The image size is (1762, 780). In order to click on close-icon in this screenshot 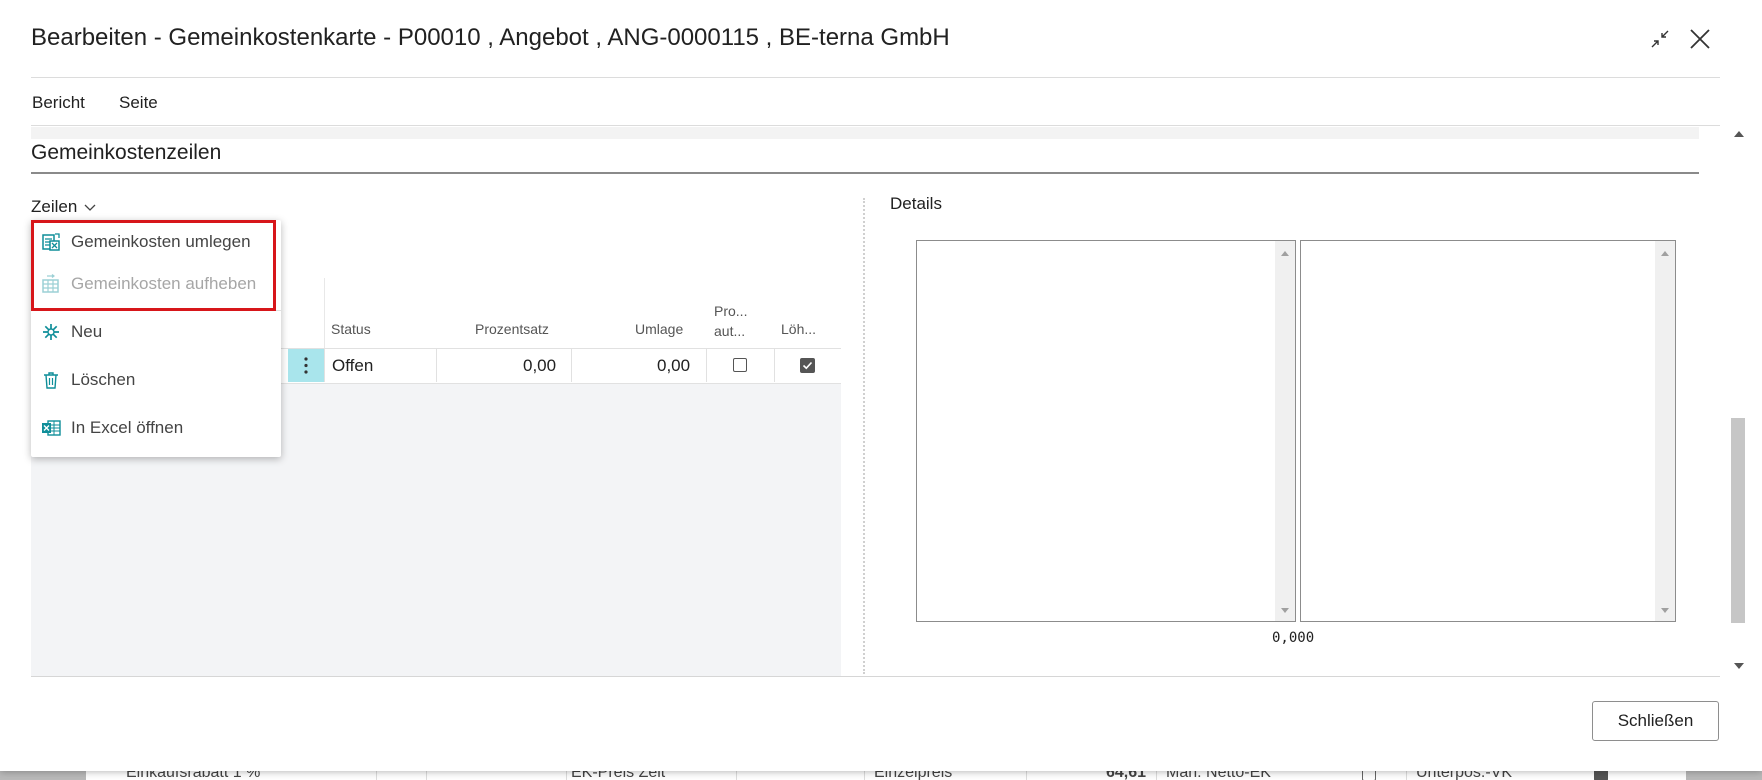, I will do `click(1700, 39)`.